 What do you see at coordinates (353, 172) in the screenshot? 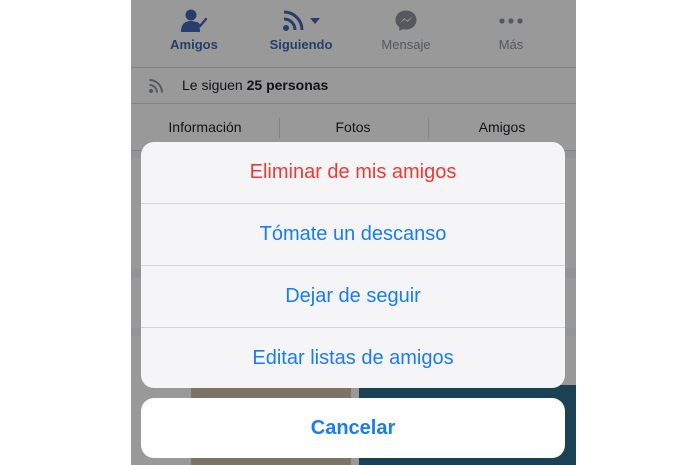
I see `unfriend-option: Eliminar de mis amigos` at bounding box center [353, 172].